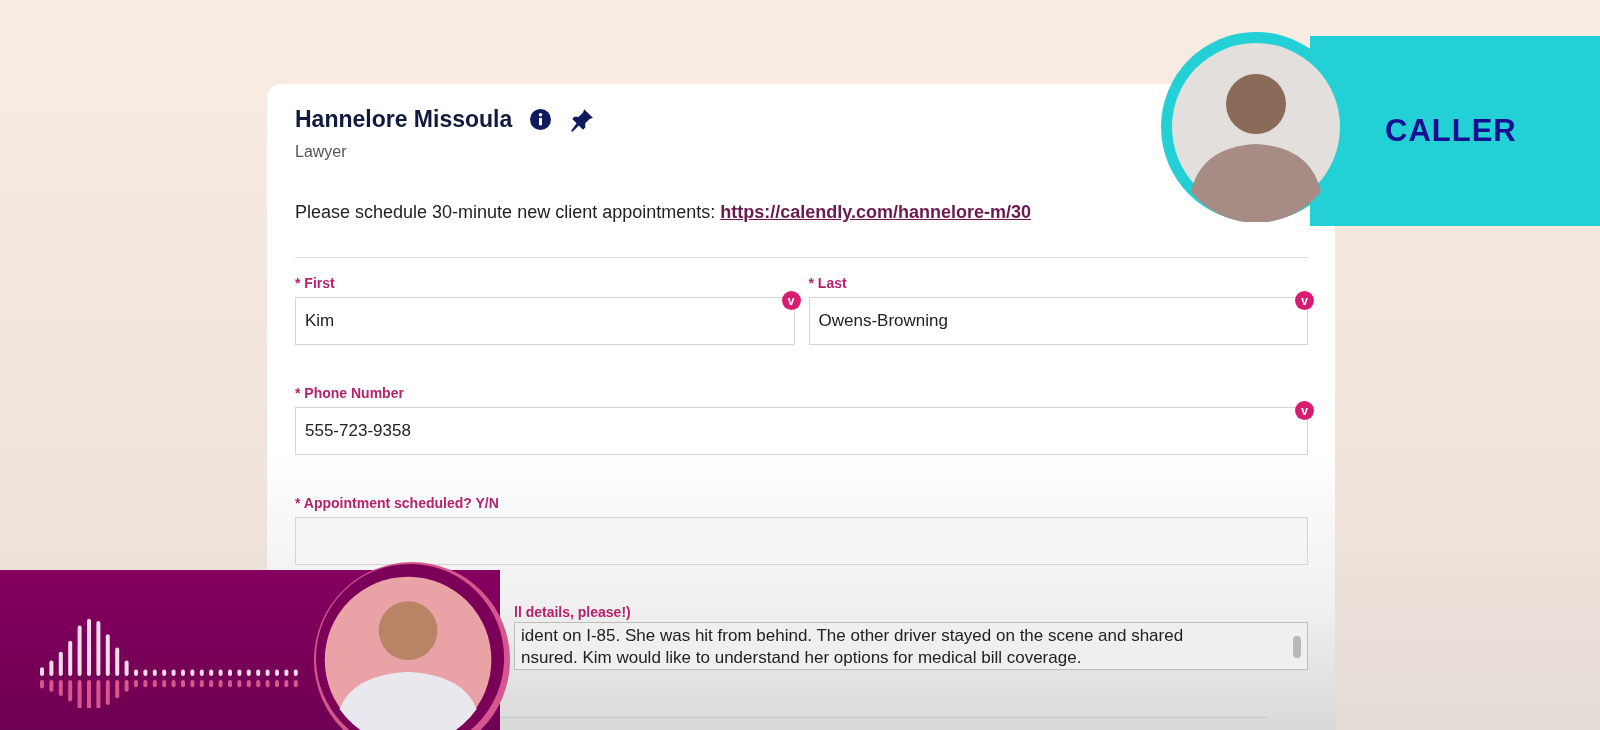 Image resolution: width=1600 pixels, height=730 pixels. What do you see at coordinates (802, 658) in the screenshot?
I see `notes-text: nsured. Kim would like to understand her options for medical bill coverage.` at bounding box center [802, 658].